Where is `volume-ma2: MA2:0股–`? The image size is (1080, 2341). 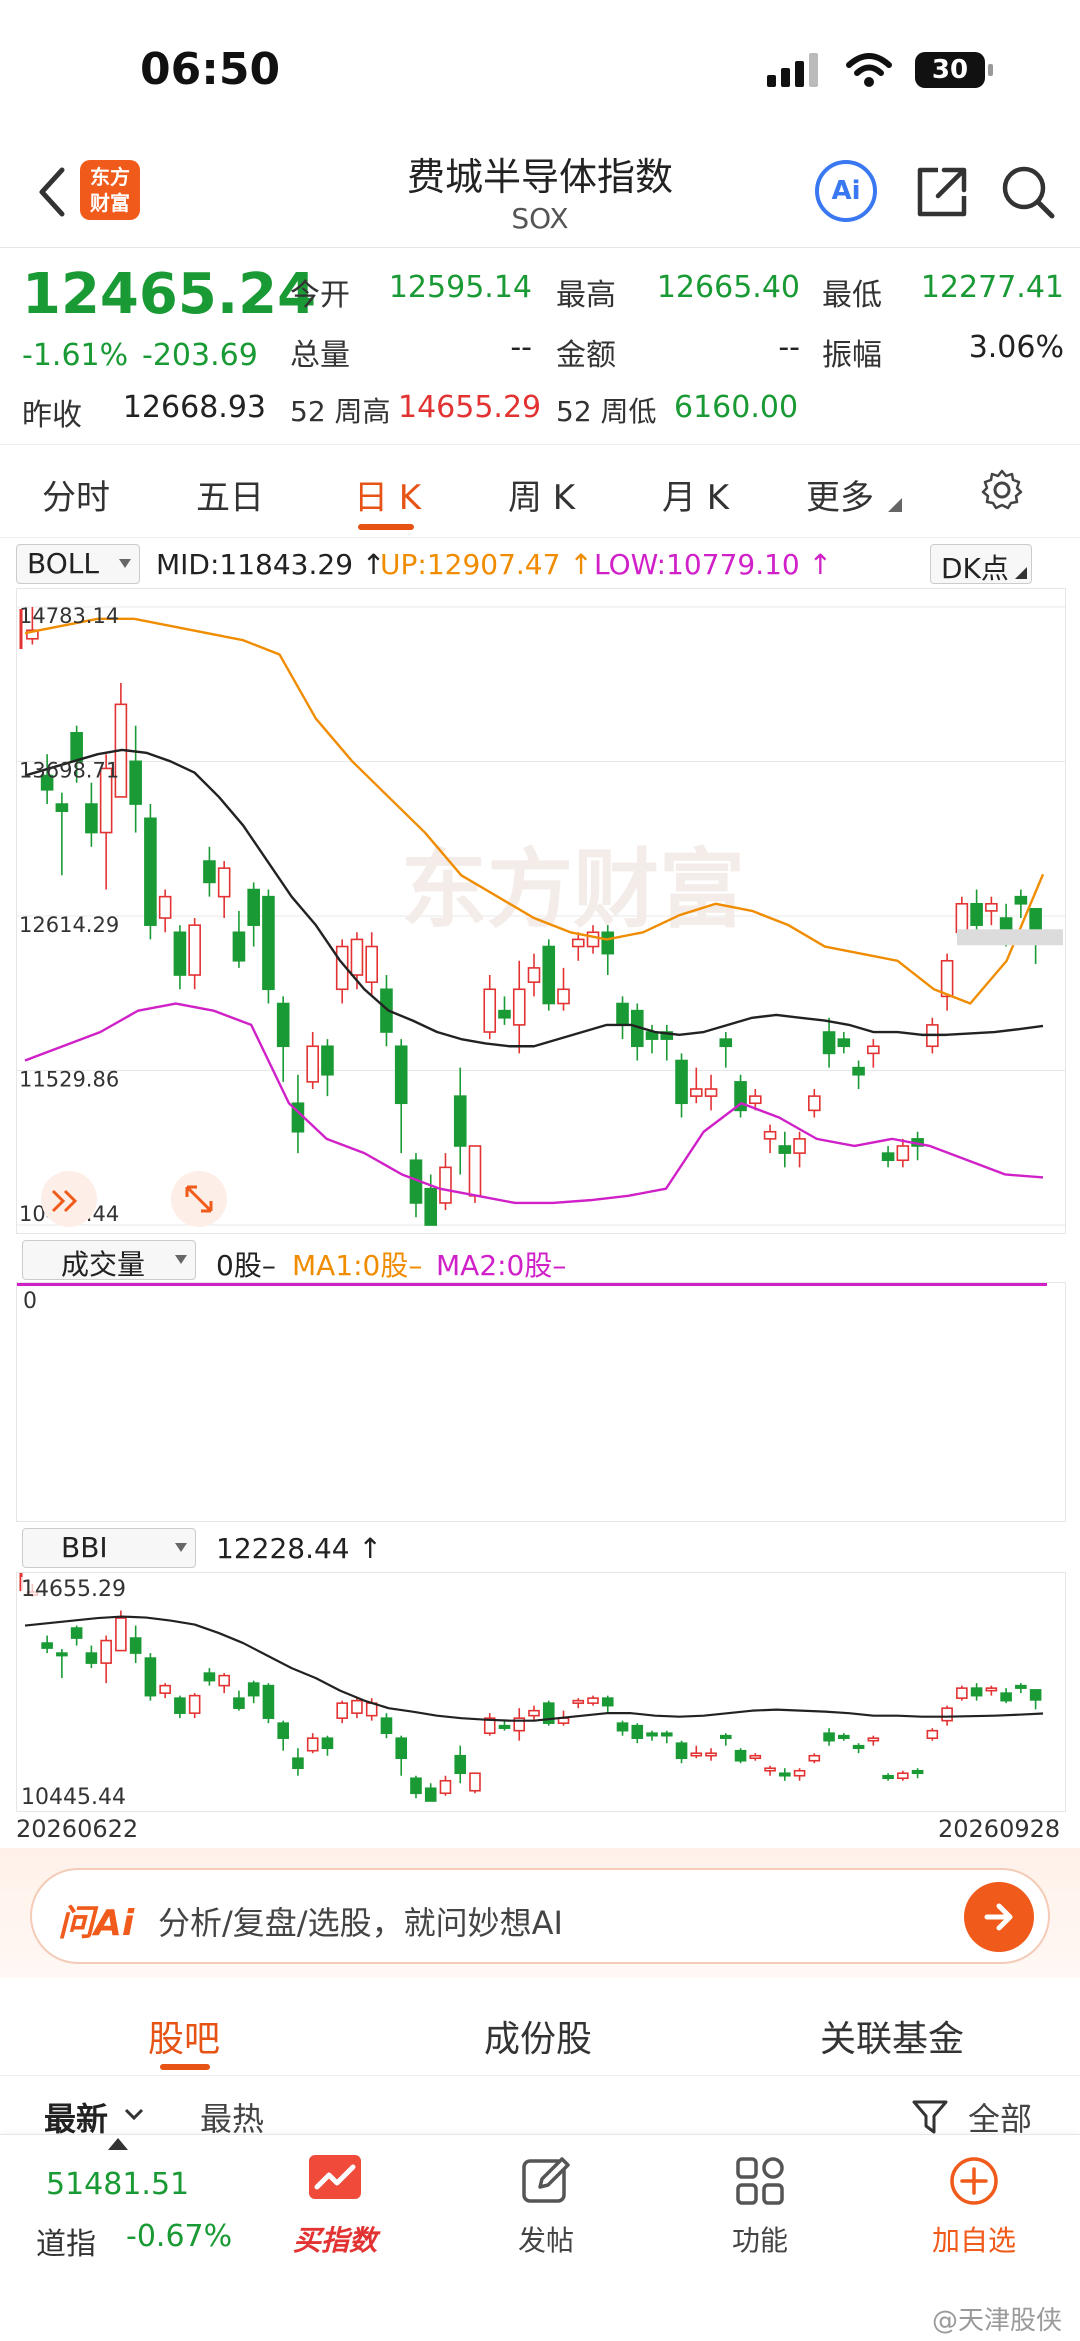 volume-ma2: MA2:0股– is located at coordinates (501, 1265).